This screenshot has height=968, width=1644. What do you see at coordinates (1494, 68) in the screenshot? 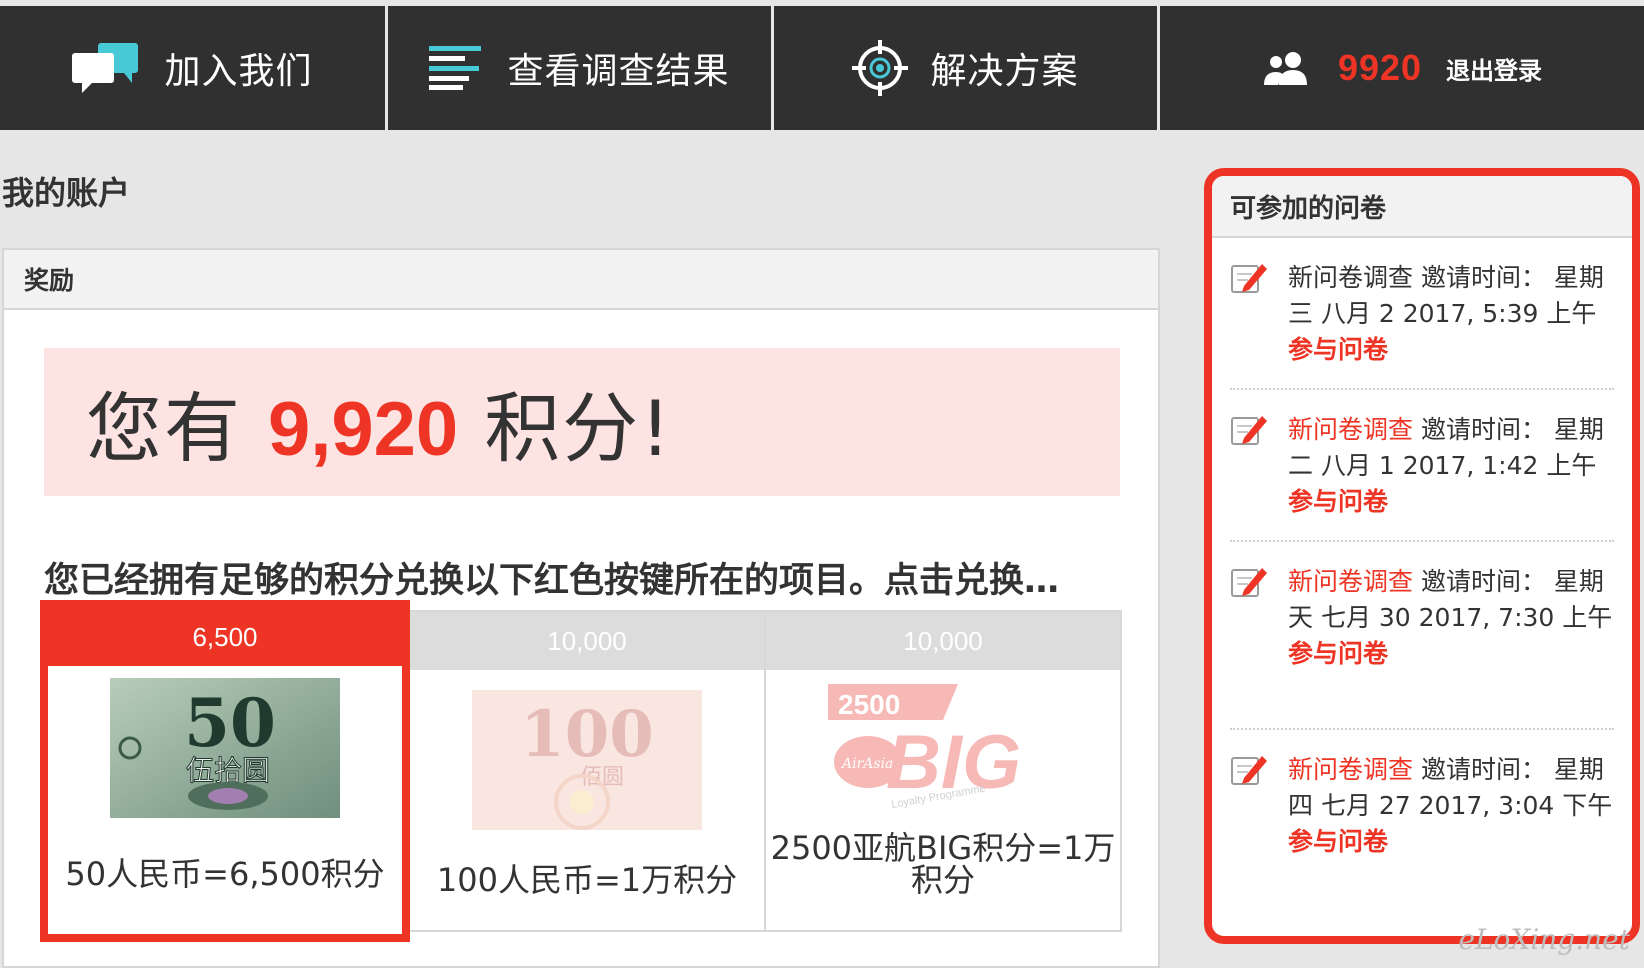
I see `logout-link: 退出登录` at bounding box center [1494, 68].